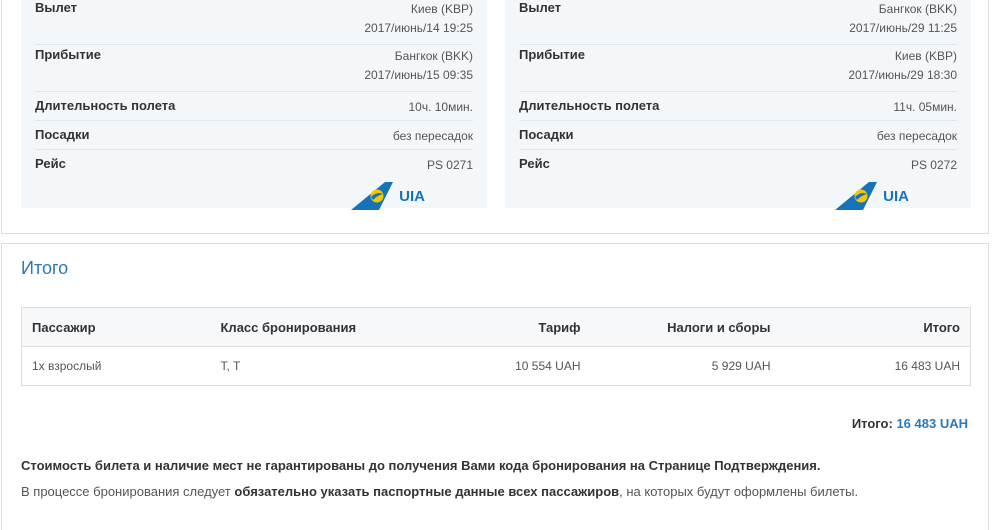 This screenshot has height=530, width=1000. Describe the element at coordinates (925, 107) in the screenshot. I see `duration-value: 11ч. 05мин.` at that location.